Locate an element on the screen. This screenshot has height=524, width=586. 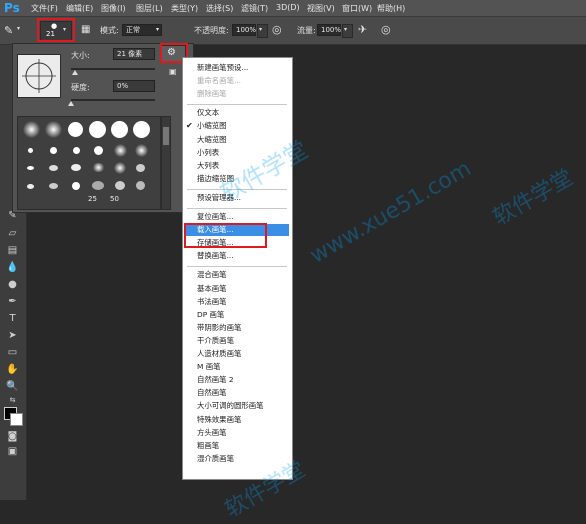
brush-tool-icon: ✎ is located at coordinates (8, 30).